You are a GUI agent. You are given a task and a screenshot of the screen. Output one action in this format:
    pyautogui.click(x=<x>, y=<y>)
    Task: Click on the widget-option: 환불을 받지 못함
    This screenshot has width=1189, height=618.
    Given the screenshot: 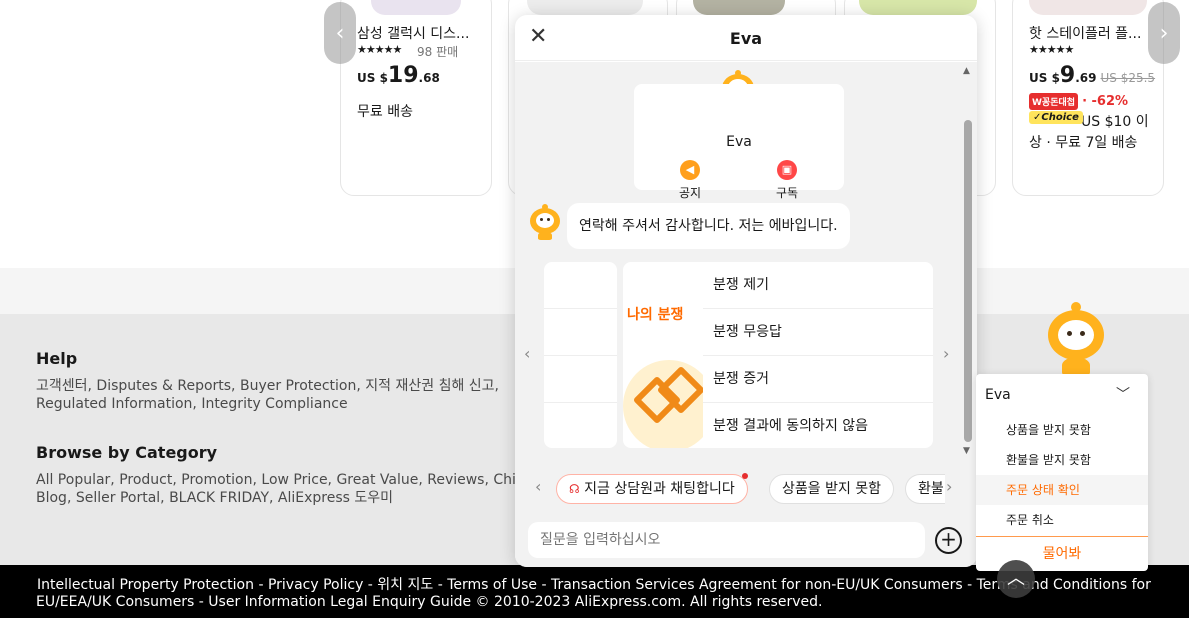 What is the action you would take?
    pyautogui.click(x=1062, y=460)
    